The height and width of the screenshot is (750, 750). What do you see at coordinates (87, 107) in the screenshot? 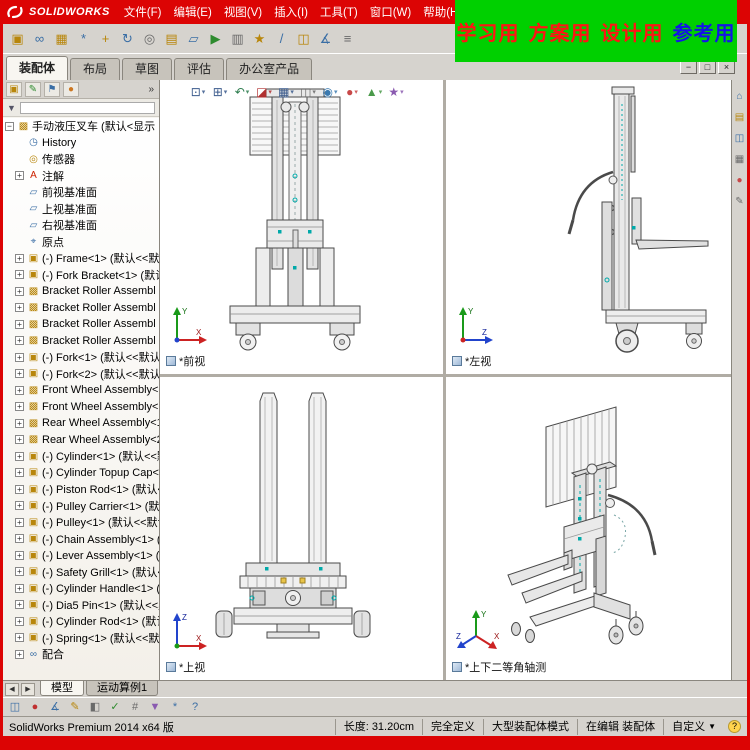
I see `filter-input` at bounding box center [87, 107].